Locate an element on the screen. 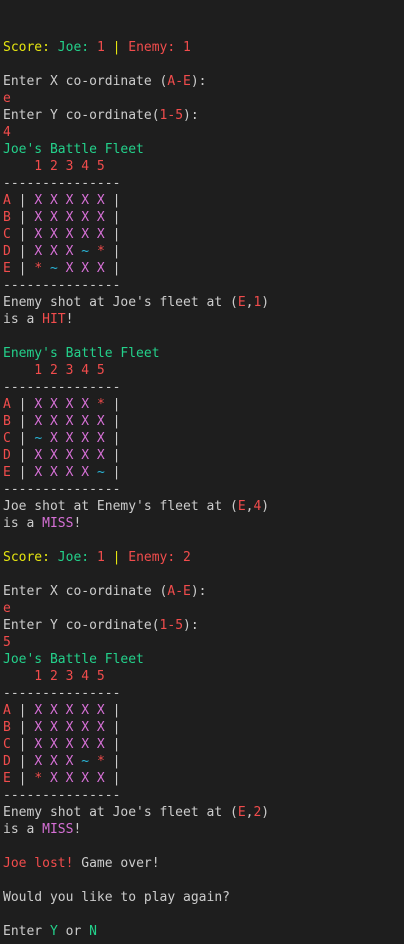  terminal-text: MISS is located at coordinates (58, 523).